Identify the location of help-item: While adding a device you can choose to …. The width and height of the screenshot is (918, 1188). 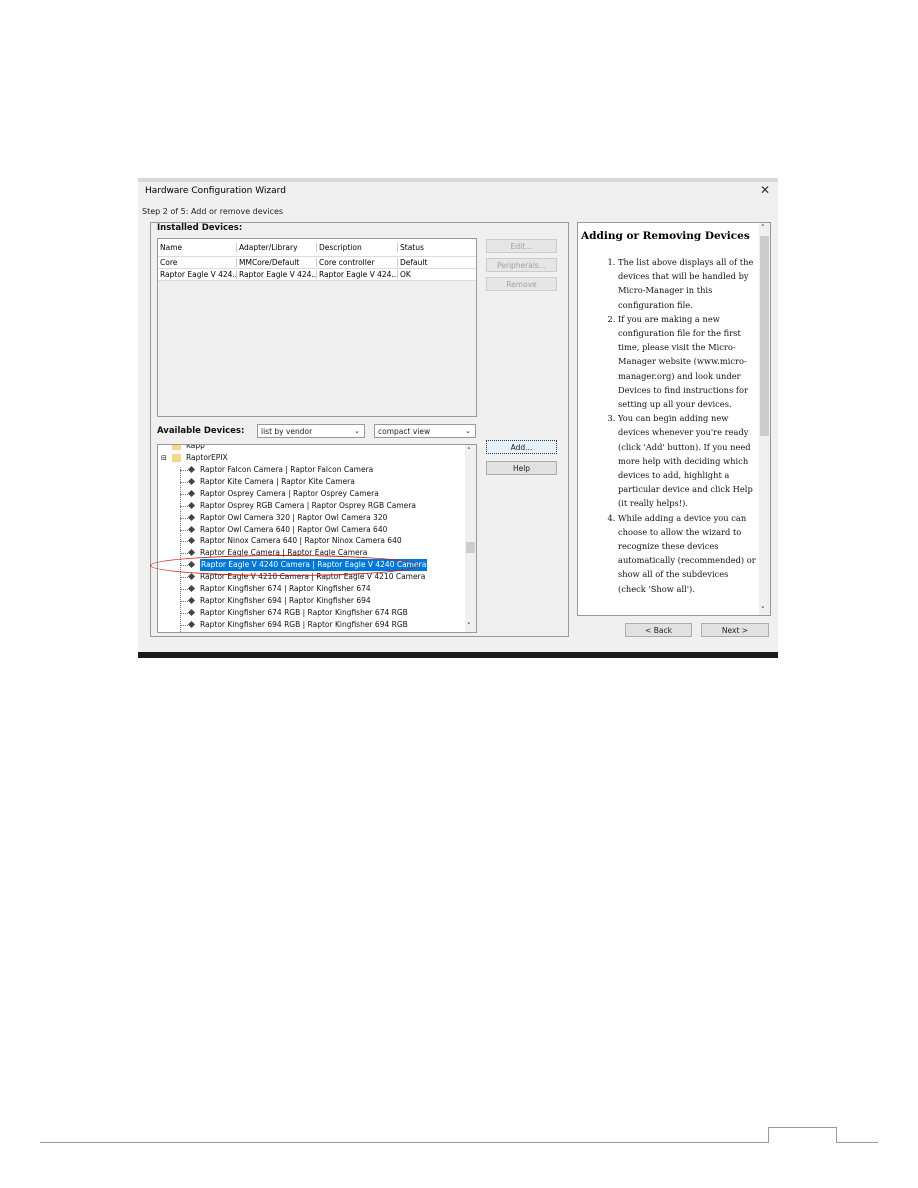
(688, 553).